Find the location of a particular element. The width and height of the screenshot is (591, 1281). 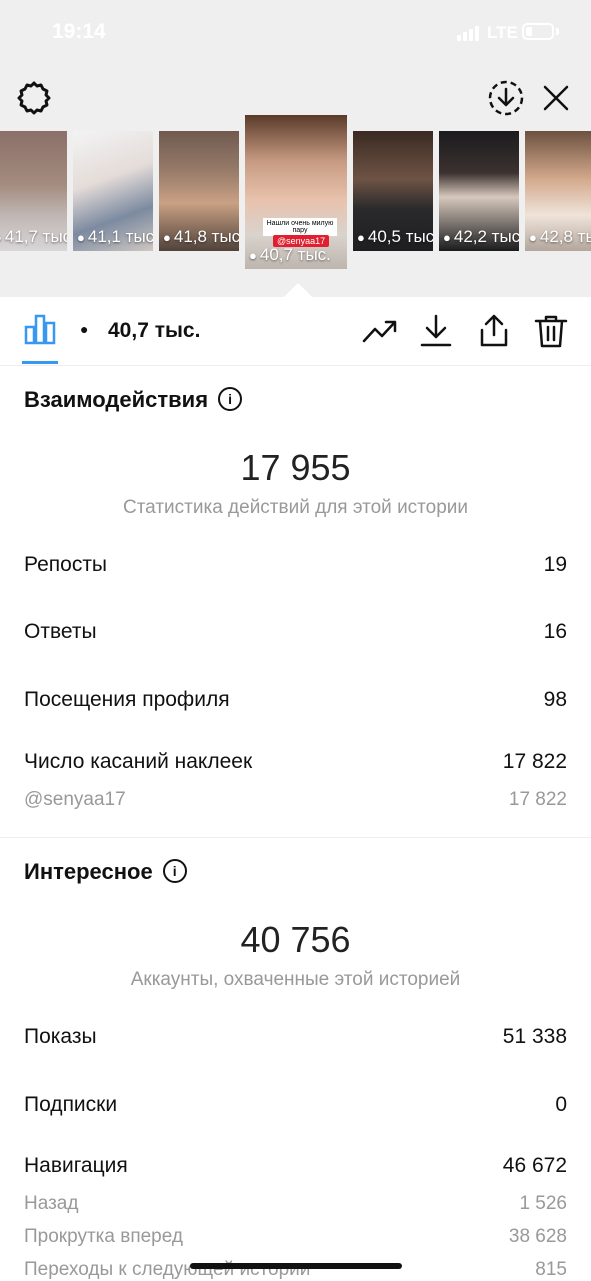

section-divider is located at coordinates (295, 837).